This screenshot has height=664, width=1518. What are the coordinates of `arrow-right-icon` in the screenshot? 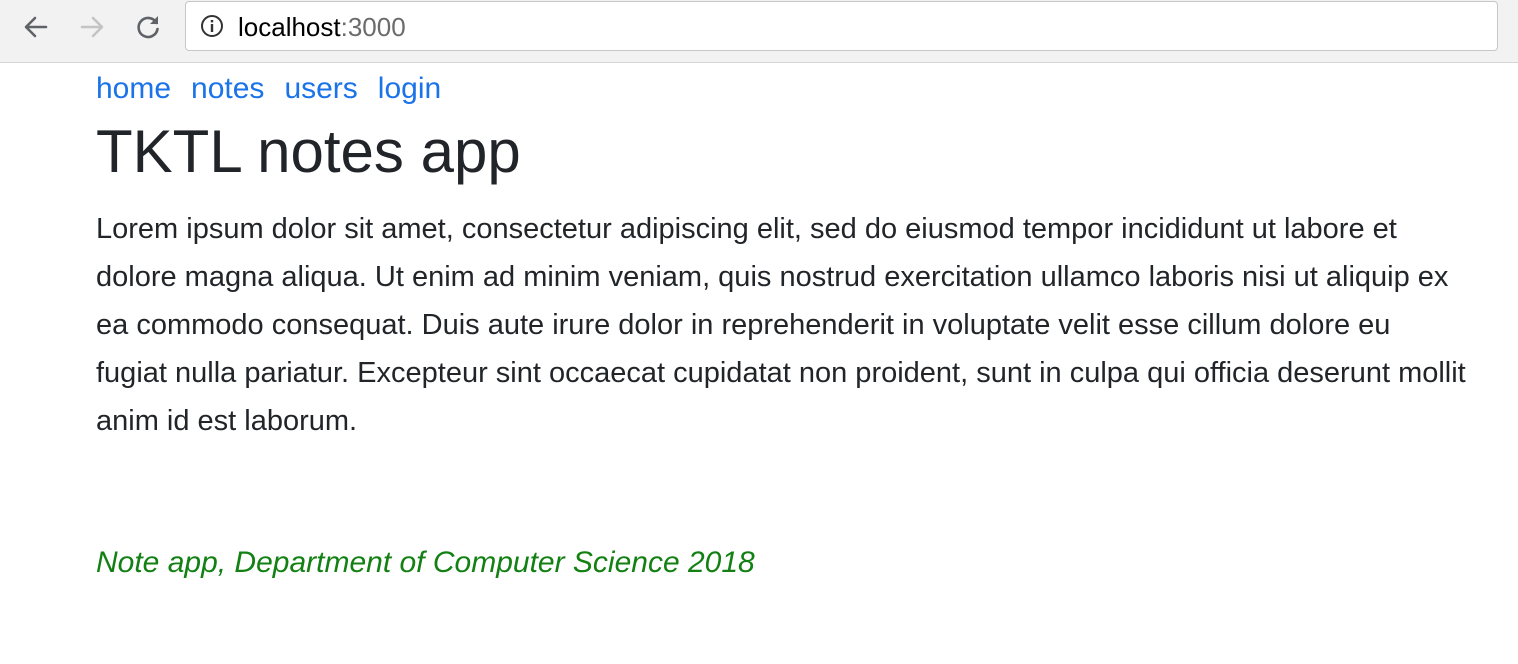 It's located at (92, 27).